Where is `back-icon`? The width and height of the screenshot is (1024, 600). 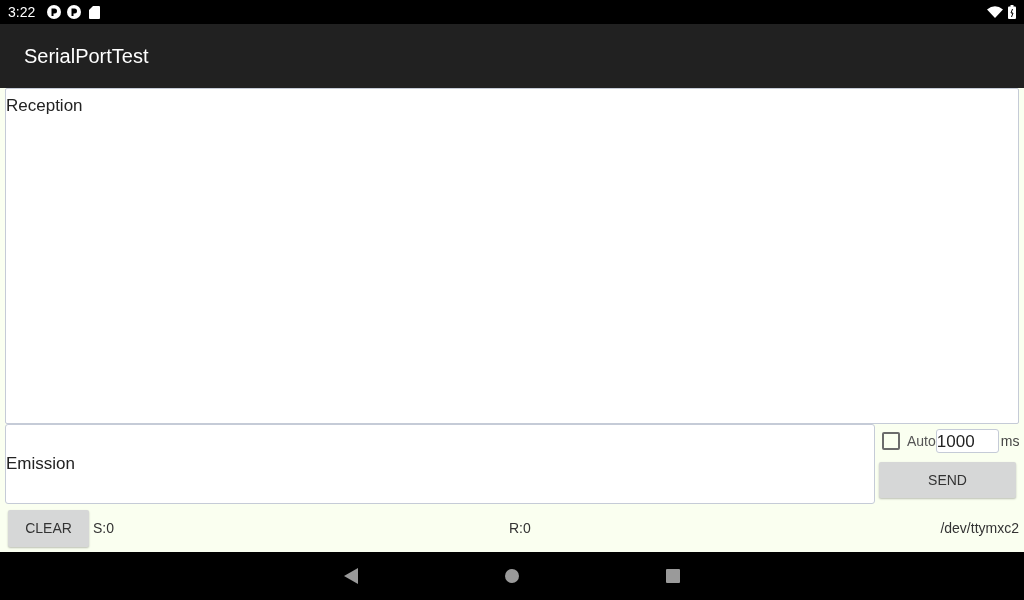 back-icon is located at coordinates (351, 576).